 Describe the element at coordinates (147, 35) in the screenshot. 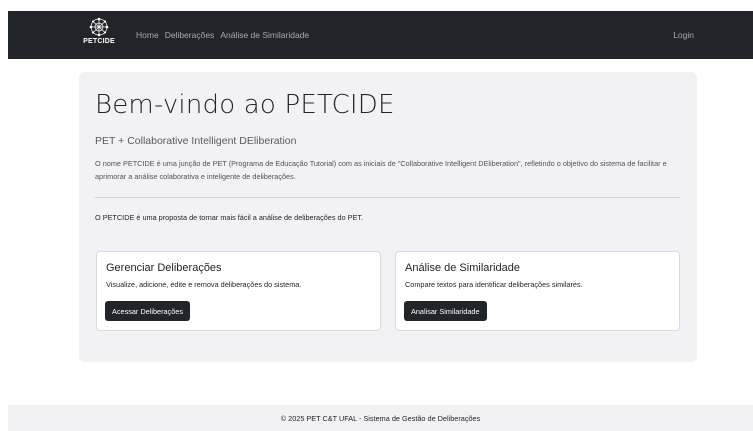

I see `nav-link-home: Home` at that location.